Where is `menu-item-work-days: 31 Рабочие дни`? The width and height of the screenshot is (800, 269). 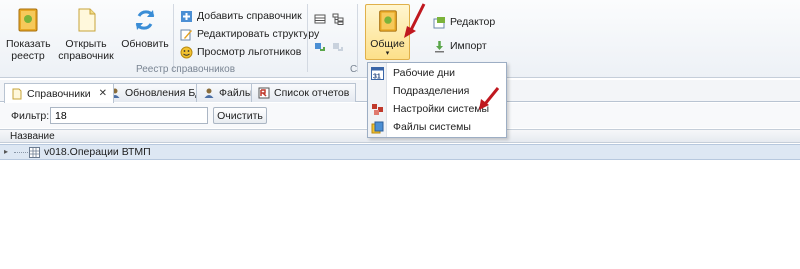
menu-item-work-days: 31 Рабочие дни is located at coordinates (437, 73).